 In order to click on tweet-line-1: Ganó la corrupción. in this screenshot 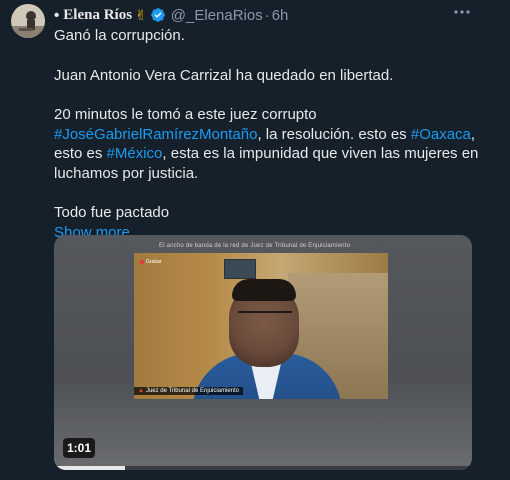, I will do `click(119, 35)`.